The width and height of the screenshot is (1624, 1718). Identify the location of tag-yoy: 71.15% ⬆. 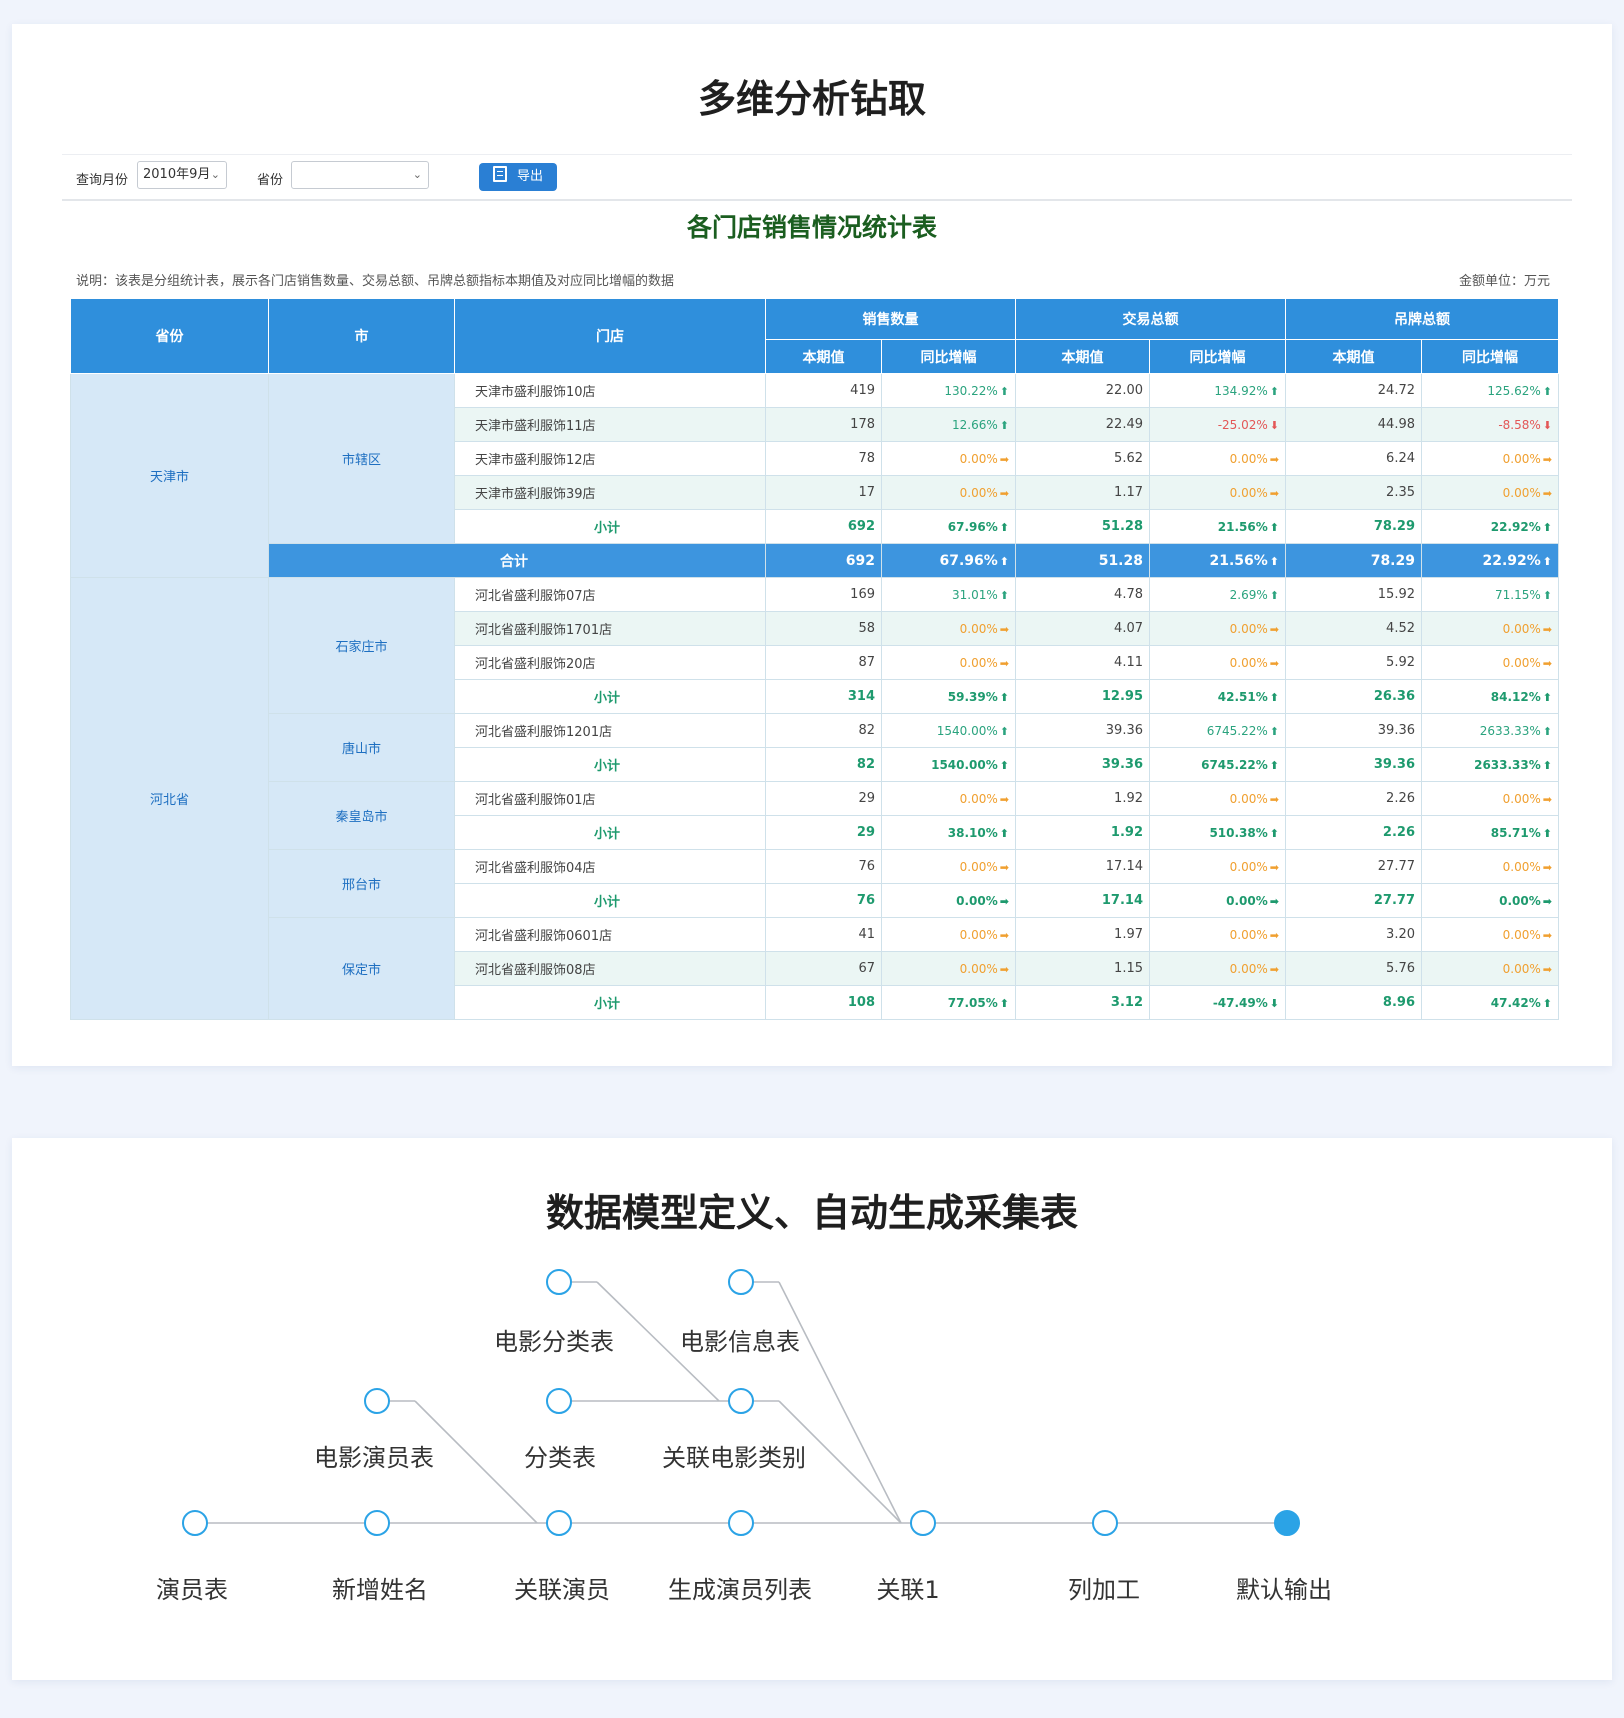
(1490, 594).